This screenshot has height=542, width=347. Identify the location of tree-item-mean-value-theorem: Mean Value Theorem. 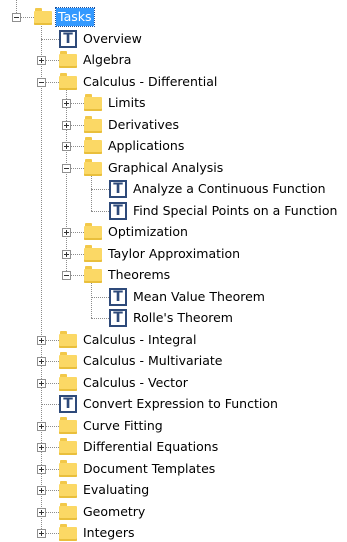
(199, 297).